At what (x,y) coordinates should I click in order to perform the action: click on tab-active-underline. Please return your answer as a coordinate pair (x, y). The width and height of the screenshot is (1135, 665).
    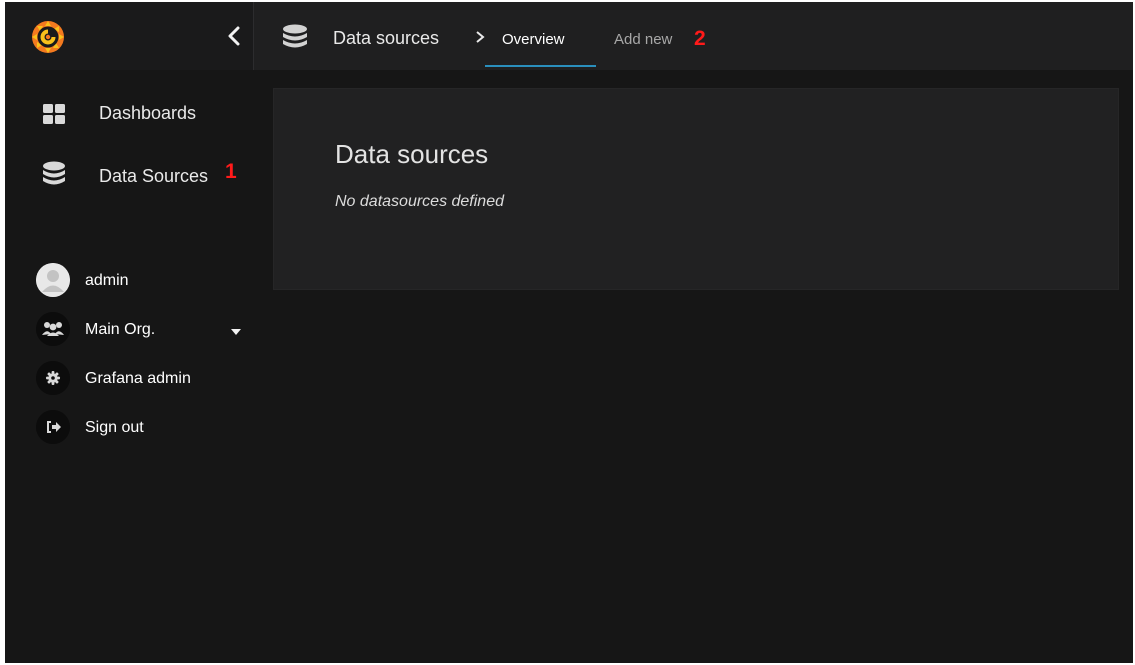
    Looking at the image, I should click on (540, 66).